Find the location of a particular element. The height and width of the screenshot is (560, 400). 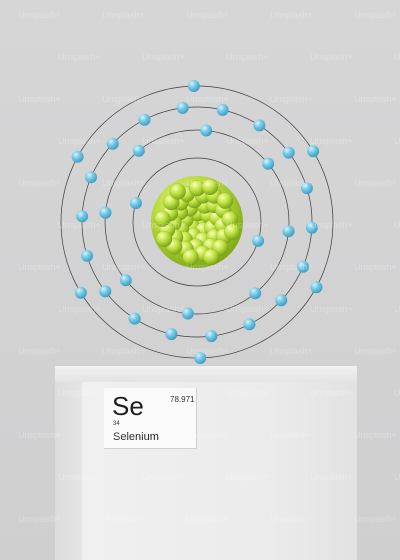

atomic-number: 34 is located at coordinates (116, 424).